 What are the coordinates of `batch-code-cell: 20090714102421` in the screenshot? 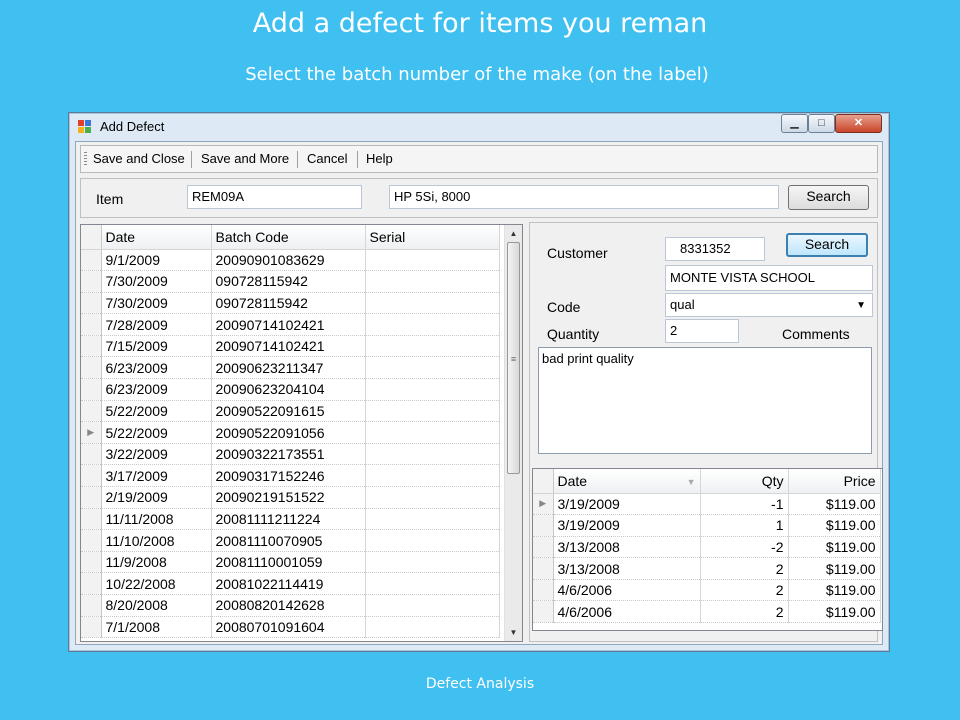 It's located at (288, 324).